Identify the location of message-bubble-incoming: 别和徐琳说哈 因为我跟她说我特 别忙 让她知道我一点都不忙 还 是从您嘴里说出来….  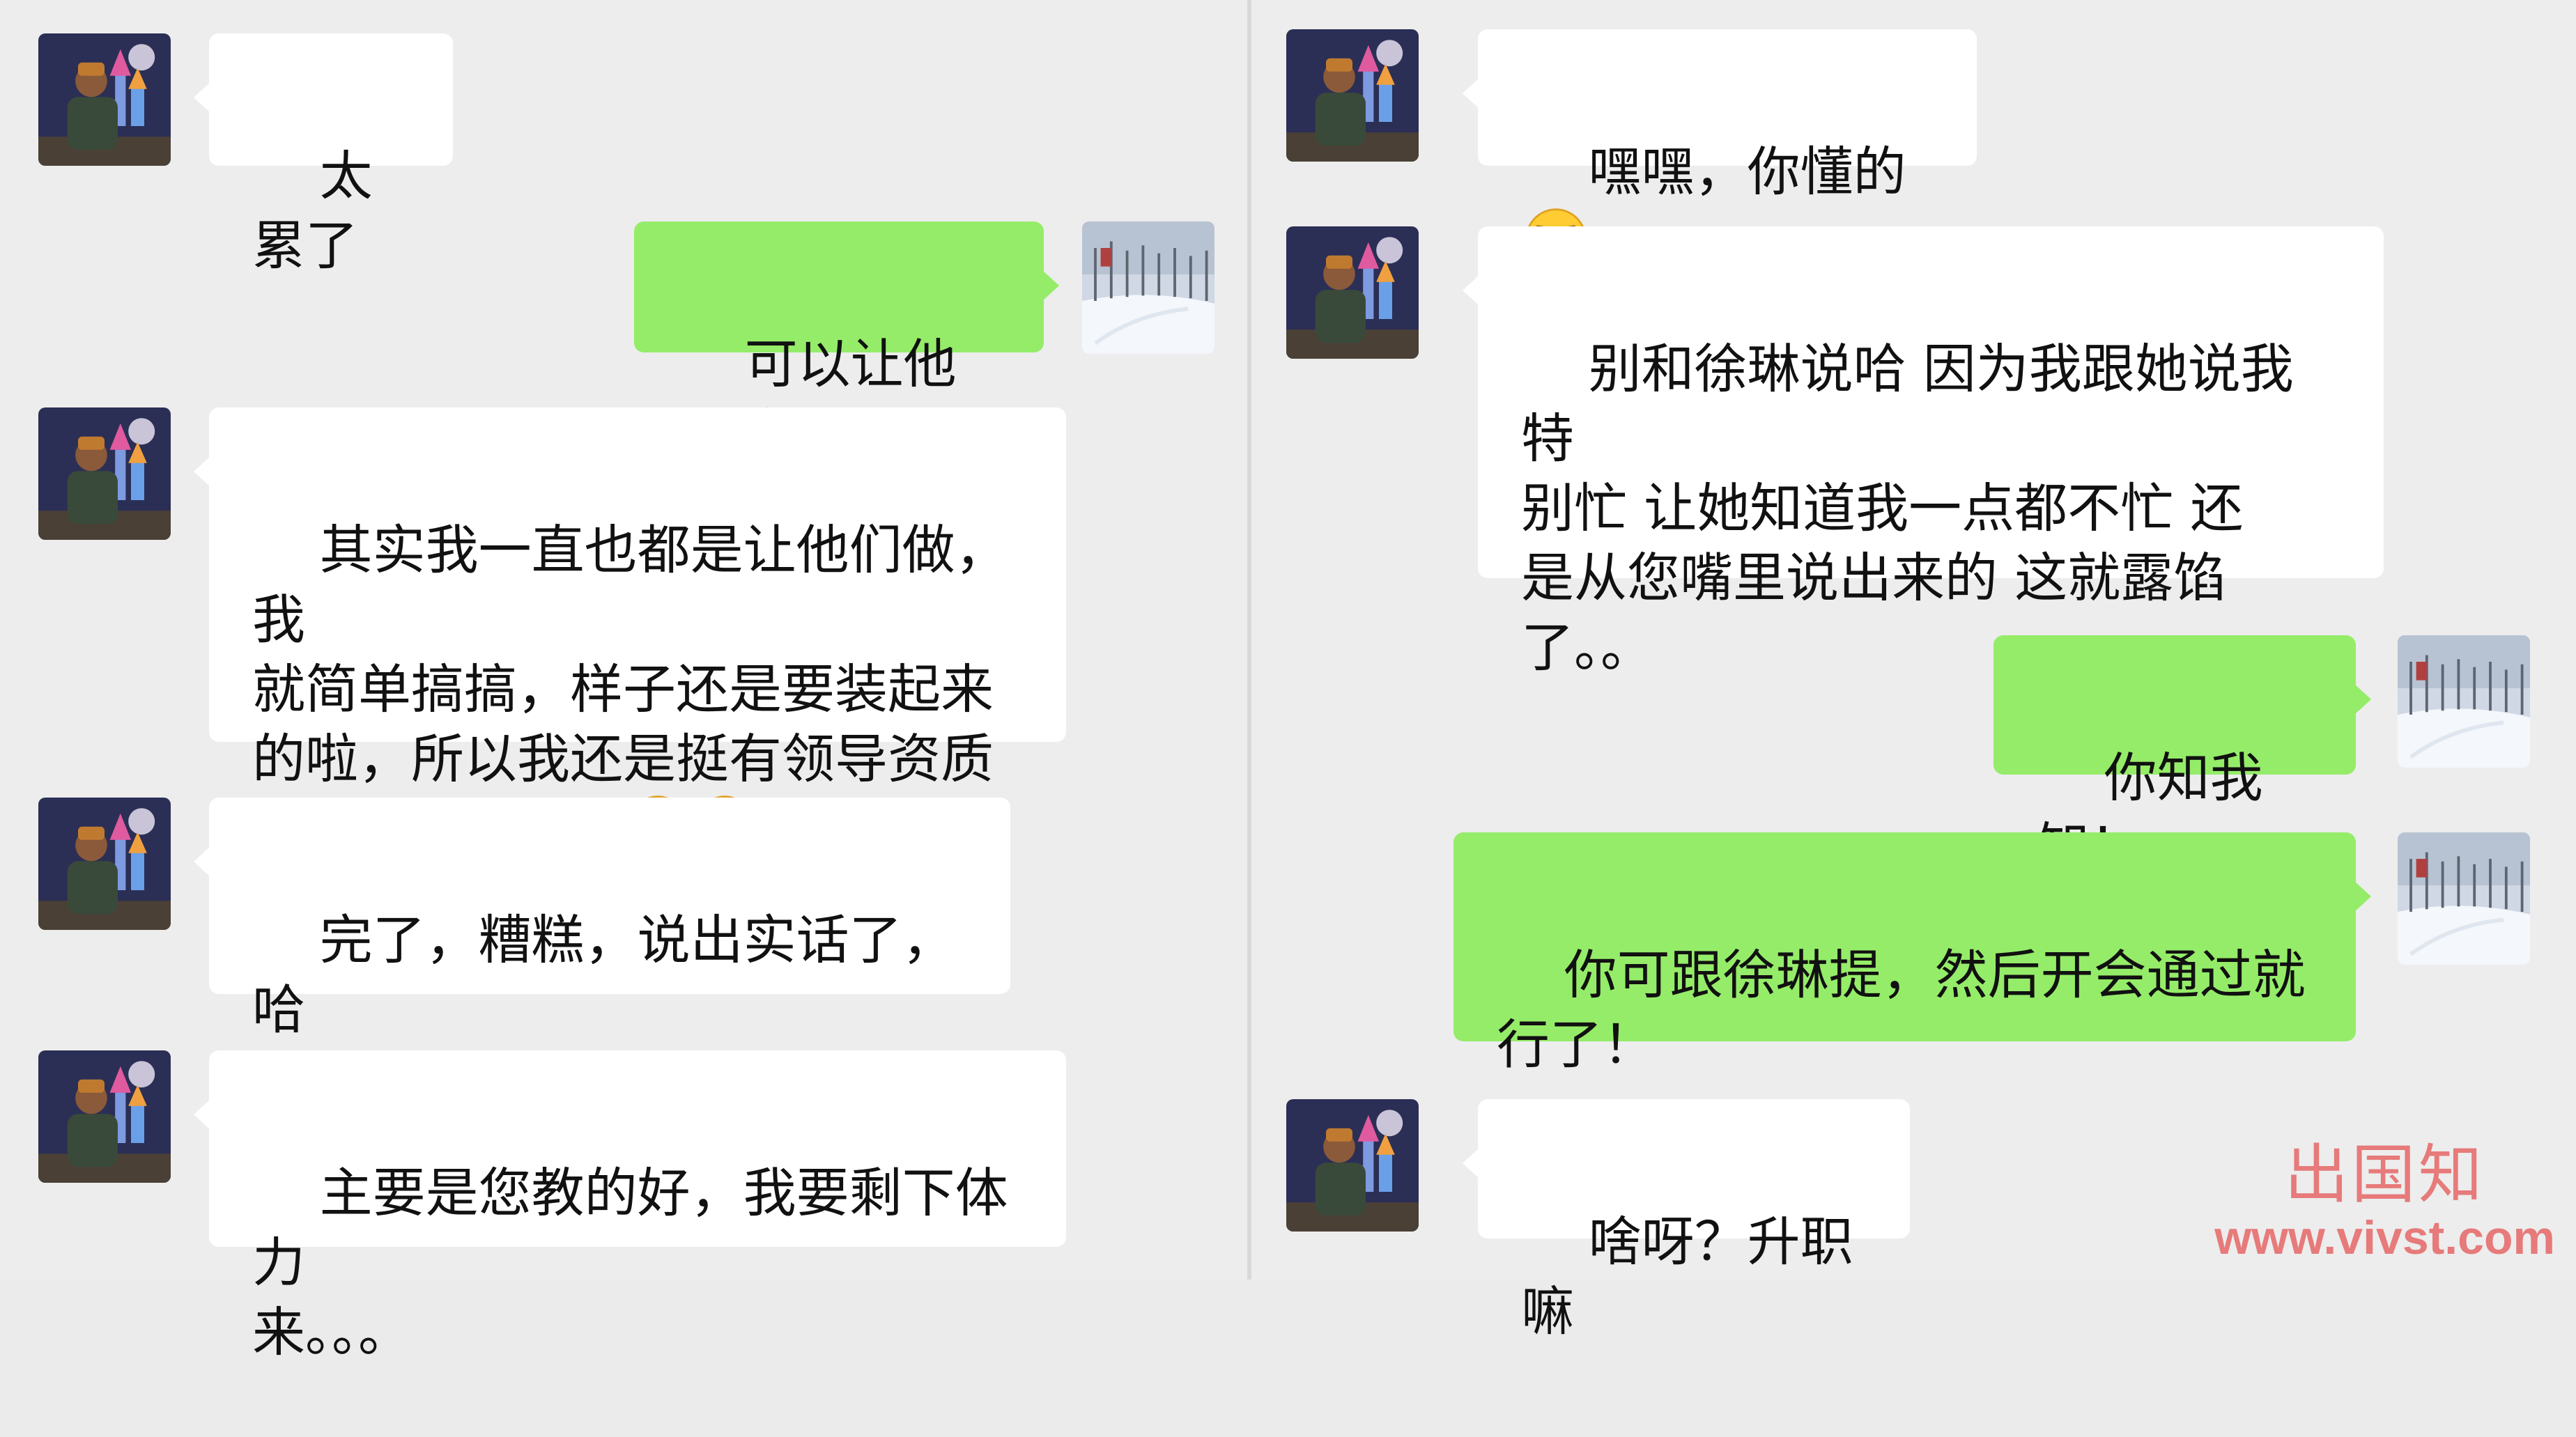
(1923, 452).